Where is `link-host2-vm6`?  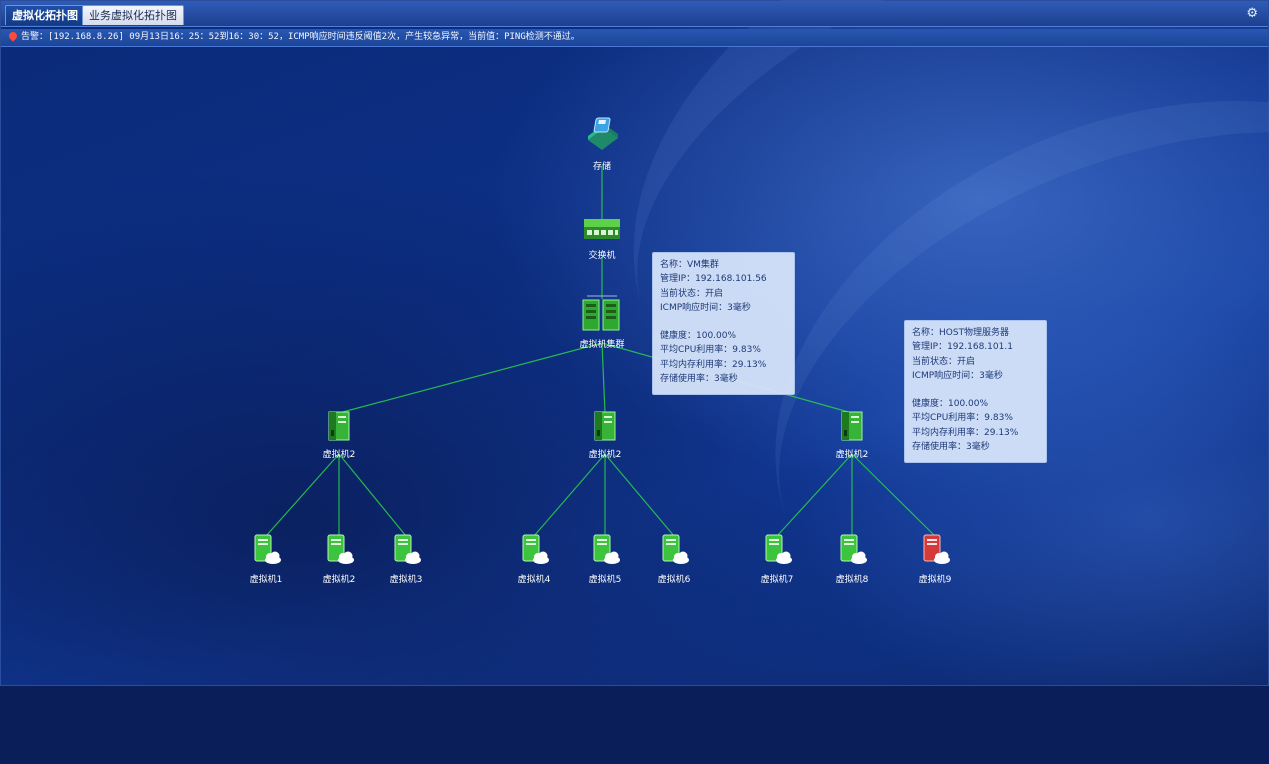
link-host2-vm6 is located at coordinates (639, 495).